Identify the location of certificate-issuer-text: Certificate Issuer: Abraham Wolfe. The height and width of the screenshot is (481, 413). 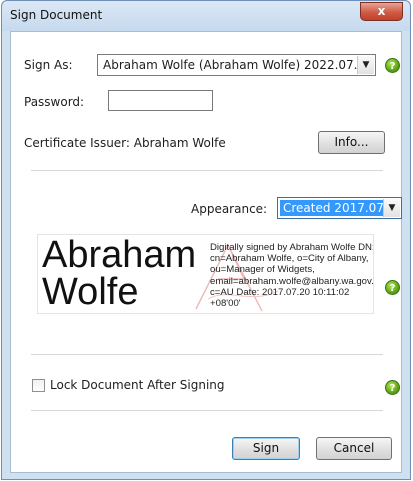
(125, 143).